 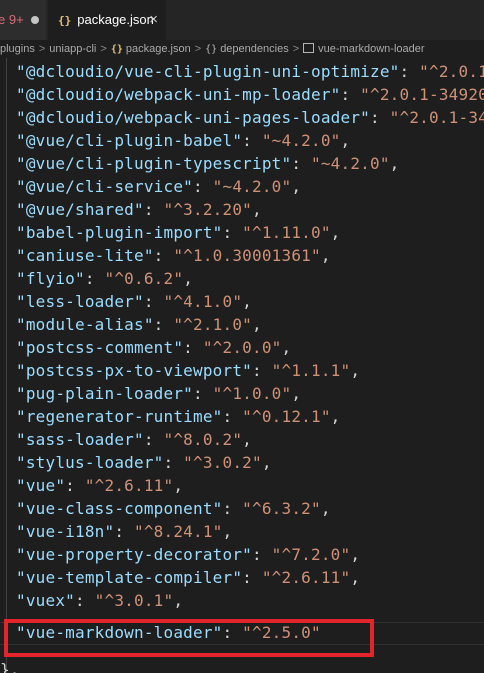 I want to click on modified-dot-icon, so click(x=34, y=19).